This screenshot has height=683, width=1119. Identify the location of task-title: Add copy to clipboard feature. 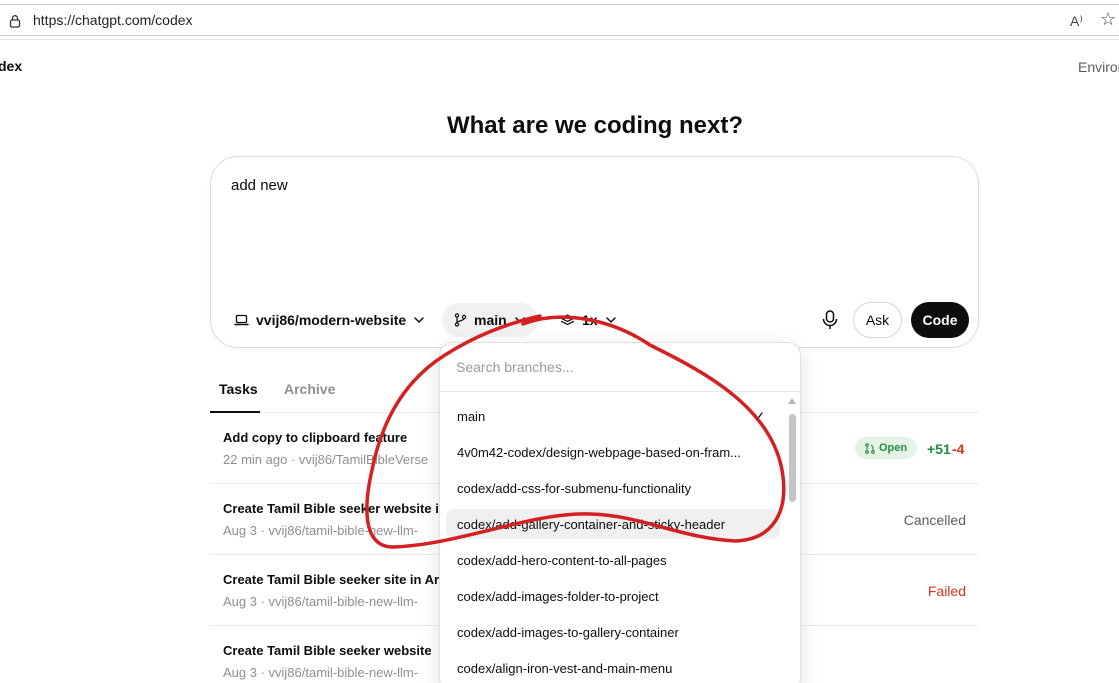
(315, 437).